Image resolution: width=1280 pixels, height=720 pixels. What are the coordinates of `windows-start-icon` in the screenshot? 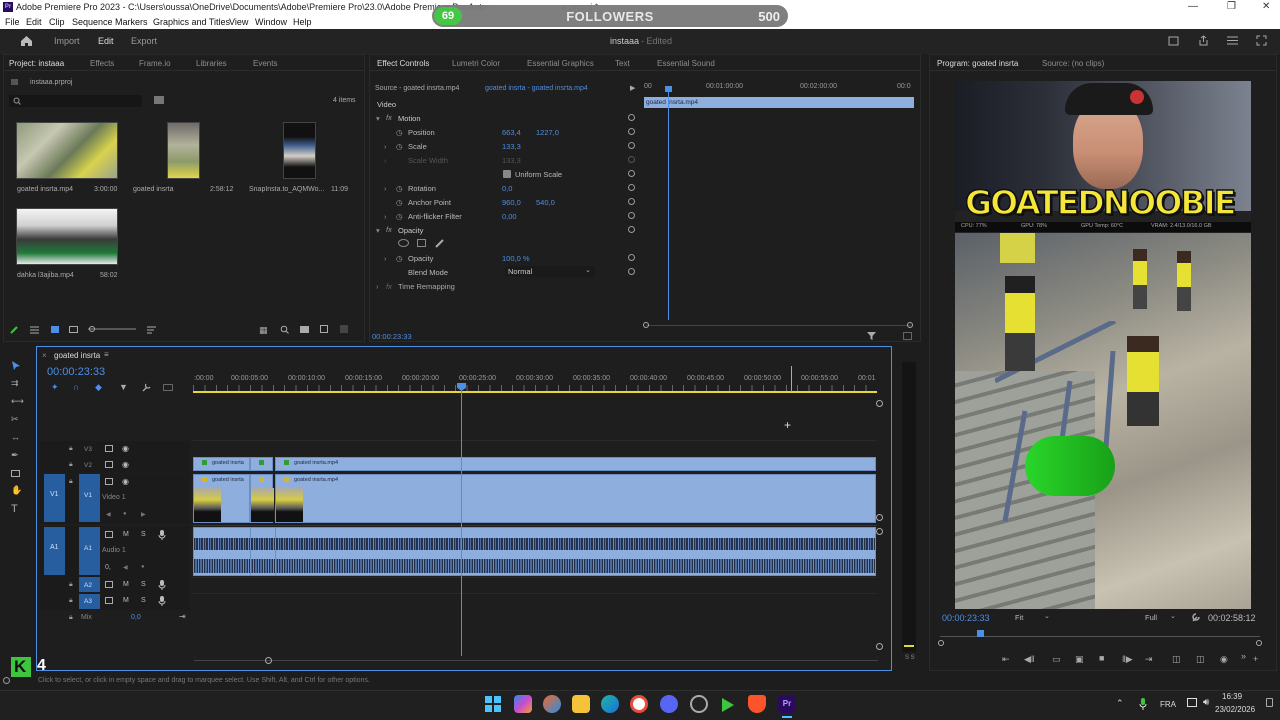 It's located at (493, 704).